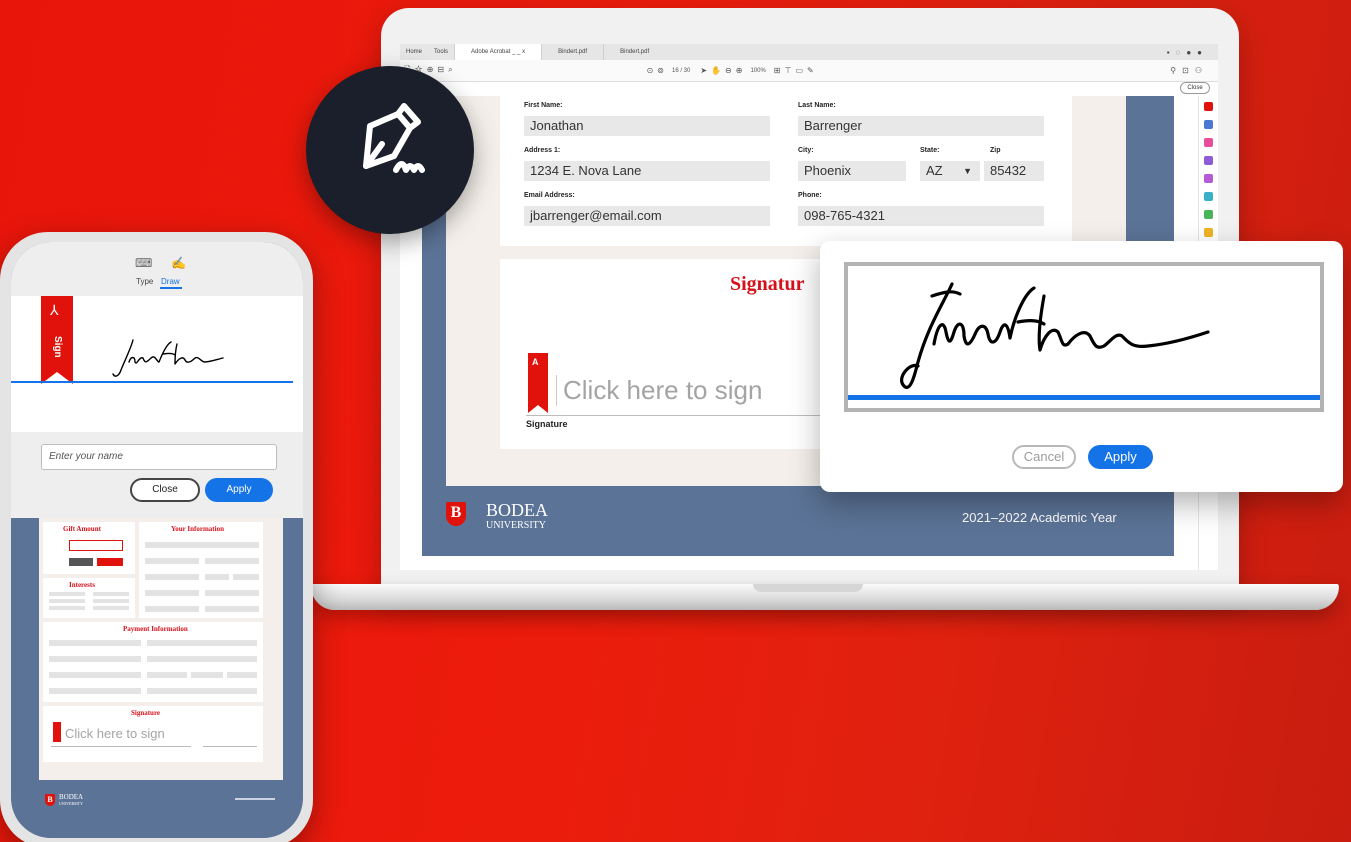 Image resolution: width=1351 pixels, height=842 pixels. What do you see at coordinates (1014, 171) in the screenshot?
I see `zip-field: 85432` at bounding box center [1014, 171].